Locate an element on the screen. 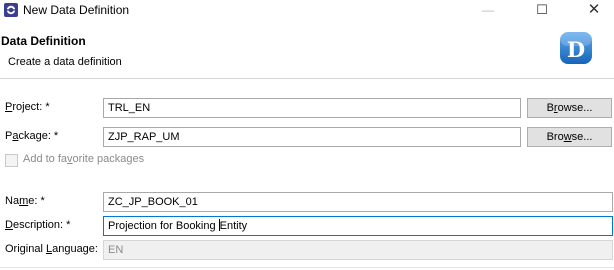 This screenshot has width=614, height=270. logo-letter: D is located at coordinates (576, 49).